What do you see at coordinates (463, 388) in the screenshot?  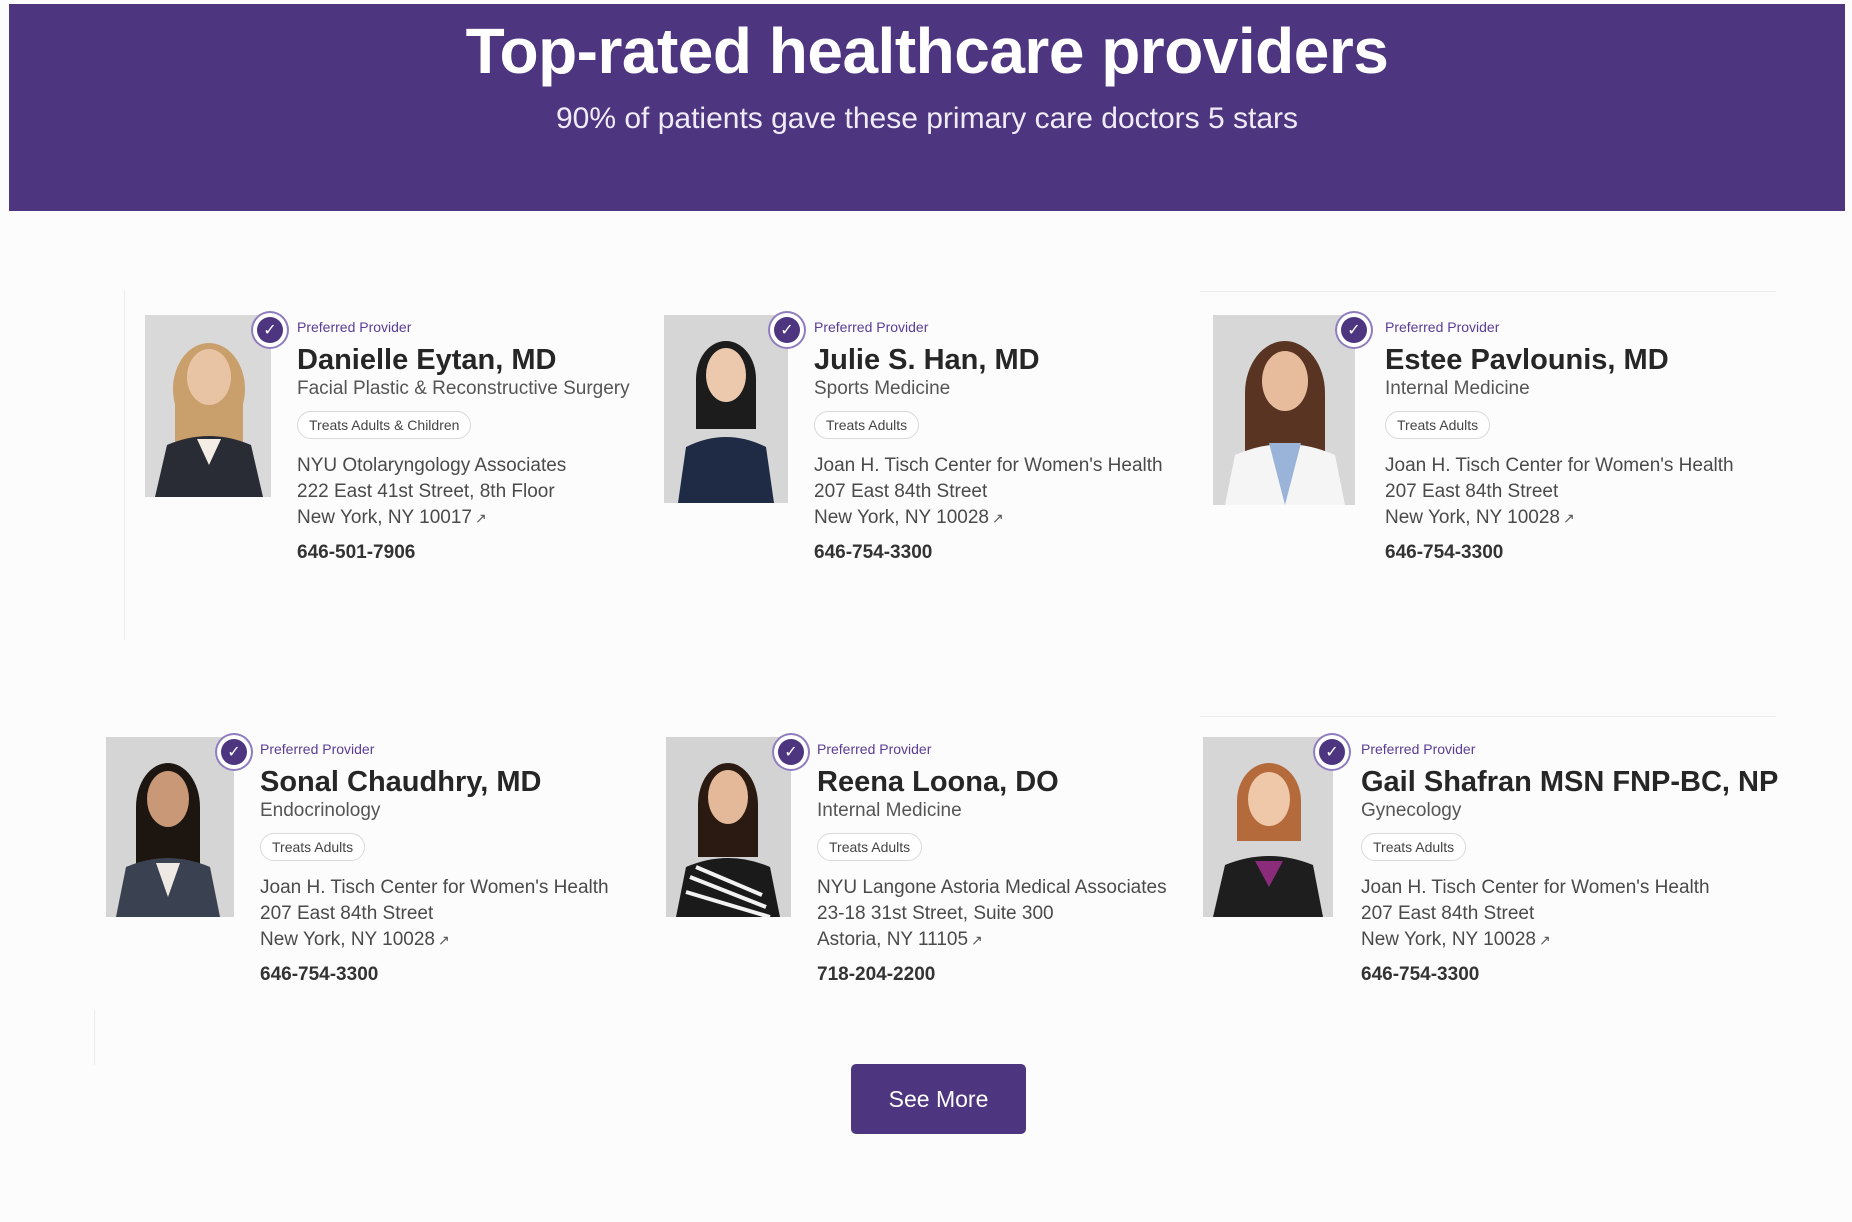 I see `provider-specialty: Facial Plastic & Reconstructive Surgery` at bounding box center [463, 388].